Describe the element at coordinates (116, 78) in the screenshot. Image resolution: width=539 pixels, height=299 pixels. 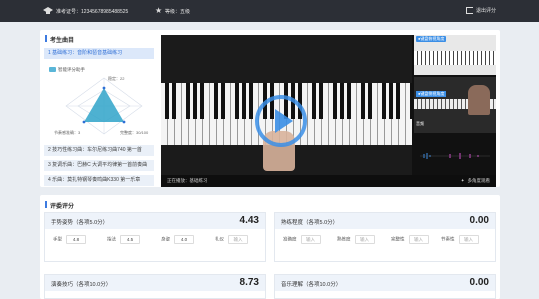
I see `radar-label-stability: 稳定：22` at that location.